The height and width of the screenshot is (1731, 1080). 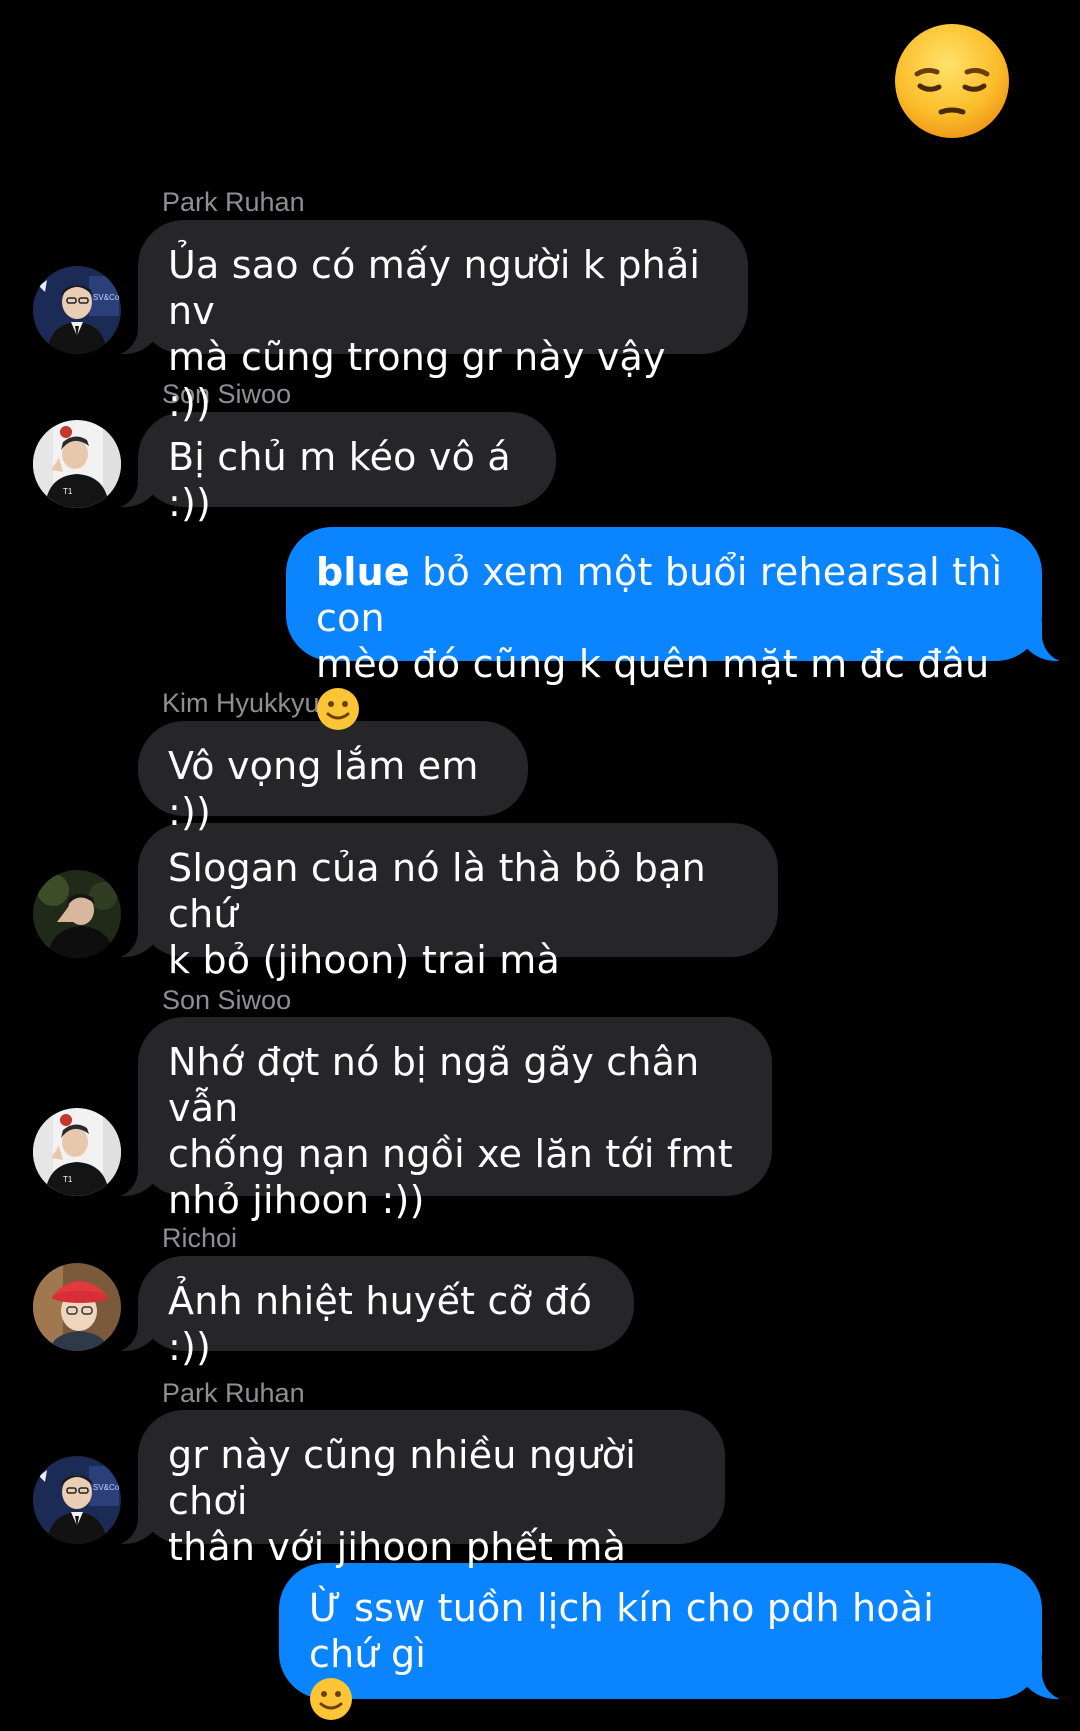 What do you see at coordinates (339, 480) in the screenshot?
I see `message-line: Bị chủ m kéo vô á :))` at bounding box center [339, 480].